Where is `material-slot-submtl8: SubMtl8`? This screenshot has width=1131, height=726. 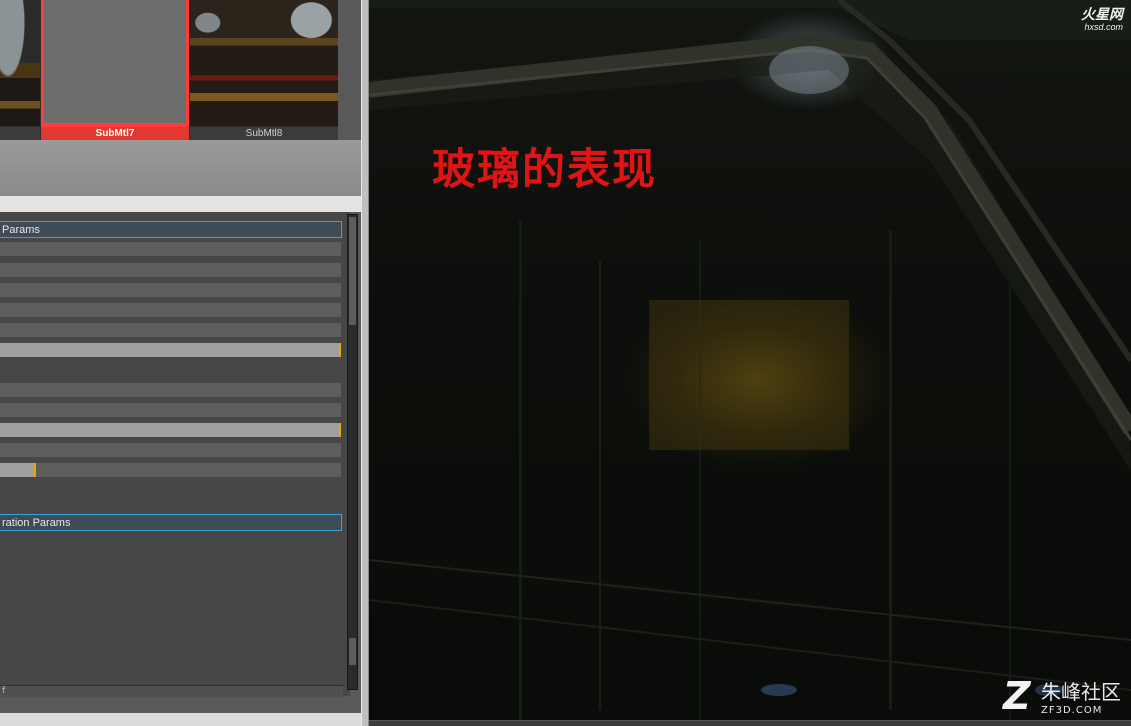
material-slot-submtl8: SubMtl8 is located at coordinates (264, 70).